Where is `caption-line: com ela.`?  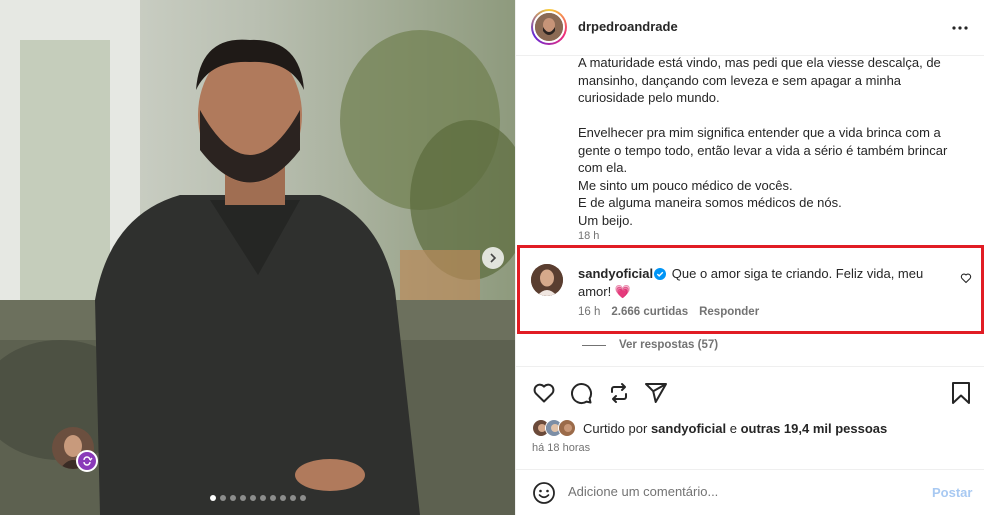 caption-line: com ela. is located at coordinates (603, 167).